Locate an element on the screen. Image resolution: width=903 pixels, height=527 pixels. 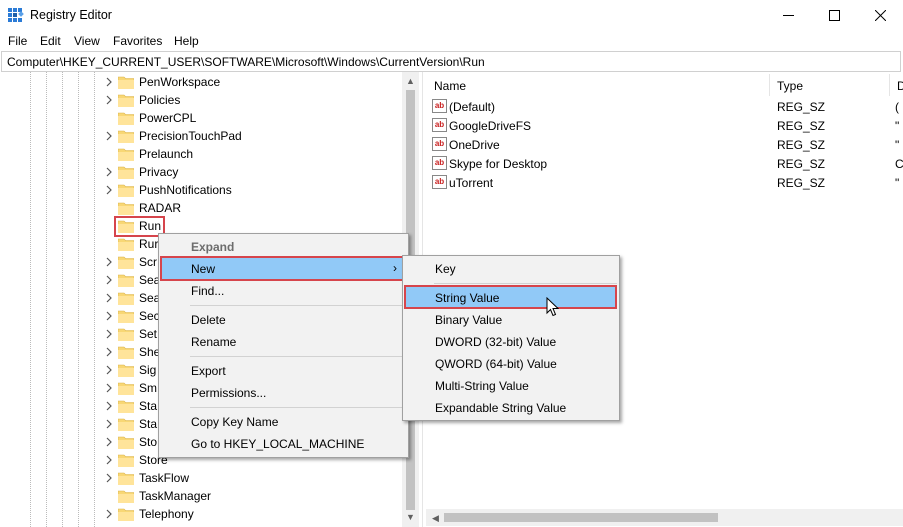
tree-item: Telephony is located at coordinates (200, 514).